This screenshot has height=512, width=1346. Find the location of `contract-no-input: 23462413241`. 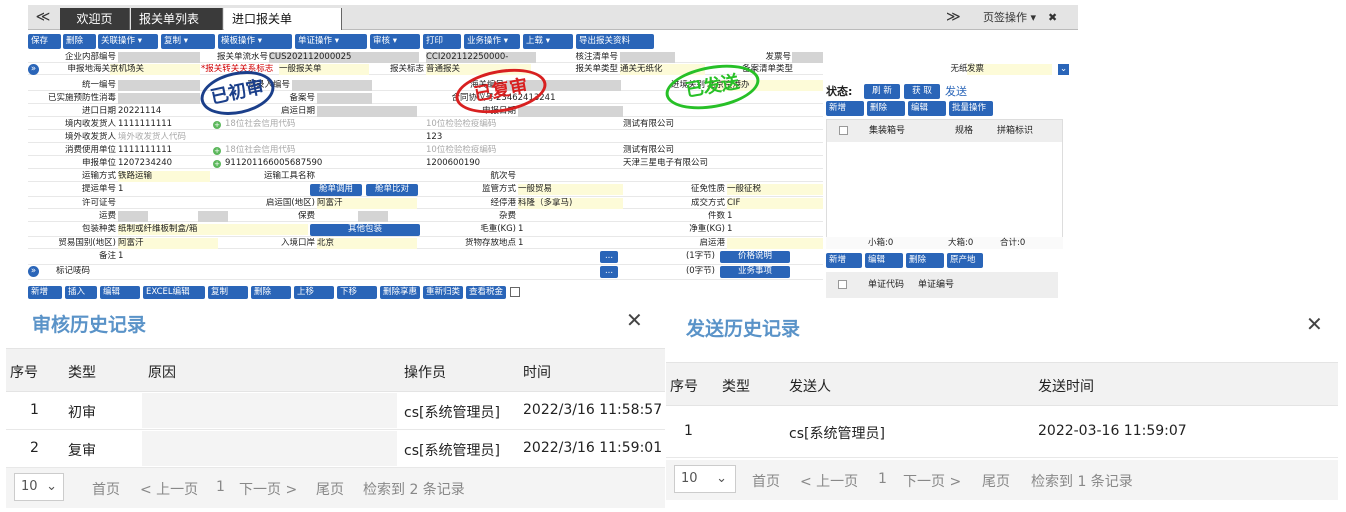

contract-no-input: 23462413241 is located at coordinates (556, 98).